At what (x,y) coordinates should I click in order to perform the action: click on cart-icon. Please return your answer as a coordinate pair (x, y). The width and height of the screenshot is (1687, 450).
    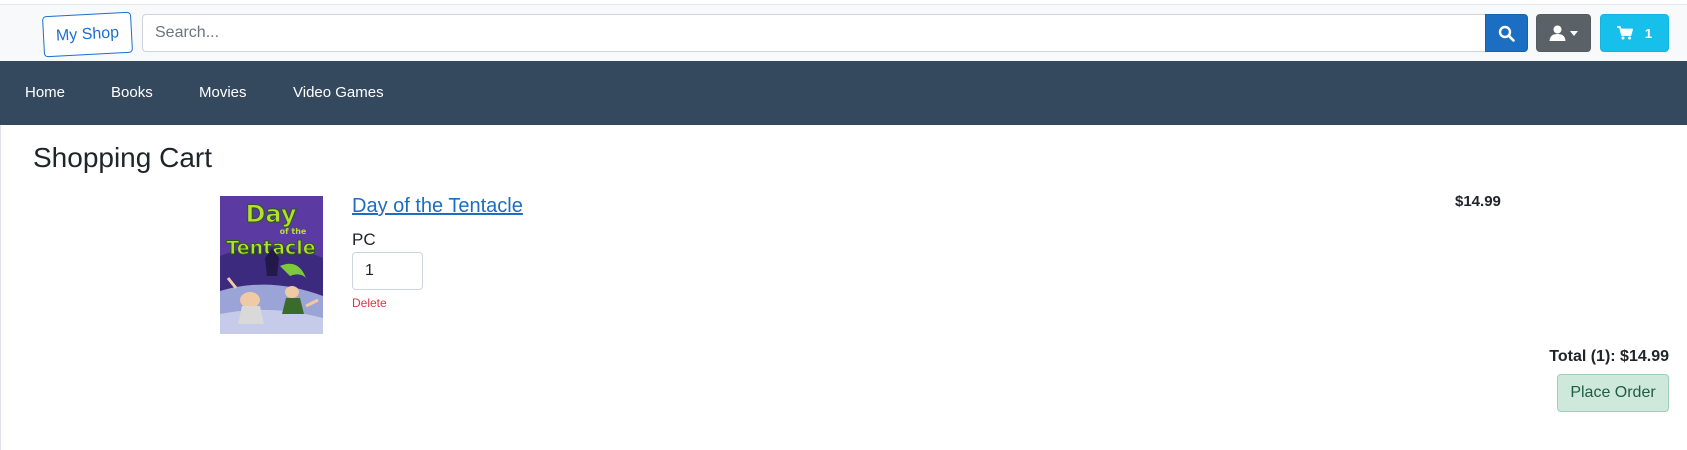
    Looking at the image, I should click on (1624, 33).